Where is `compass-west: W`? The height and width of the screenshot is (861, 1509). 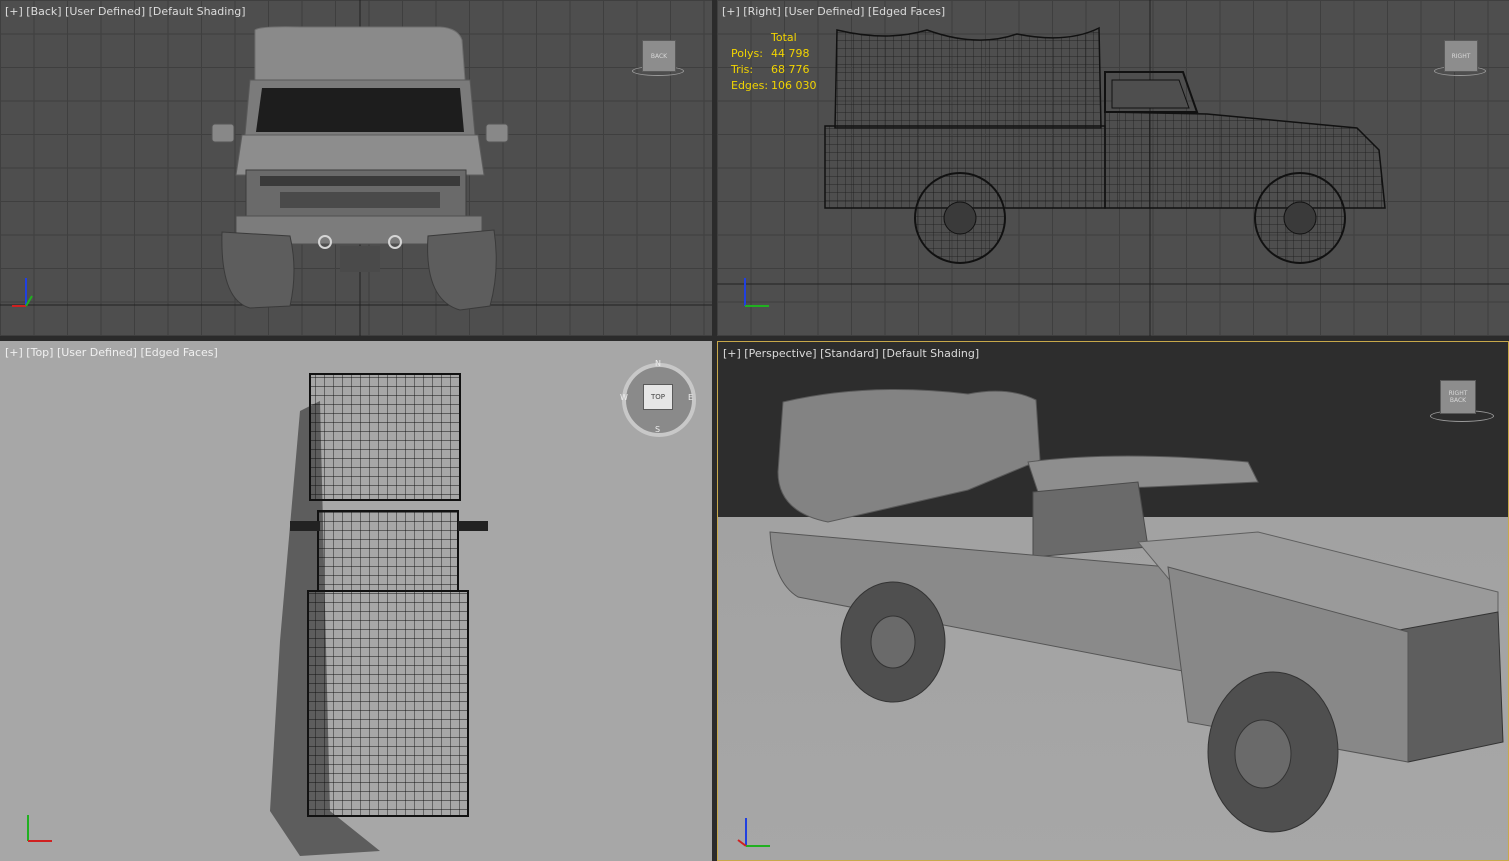
compass-west: W is located at coordinates (624, 397).